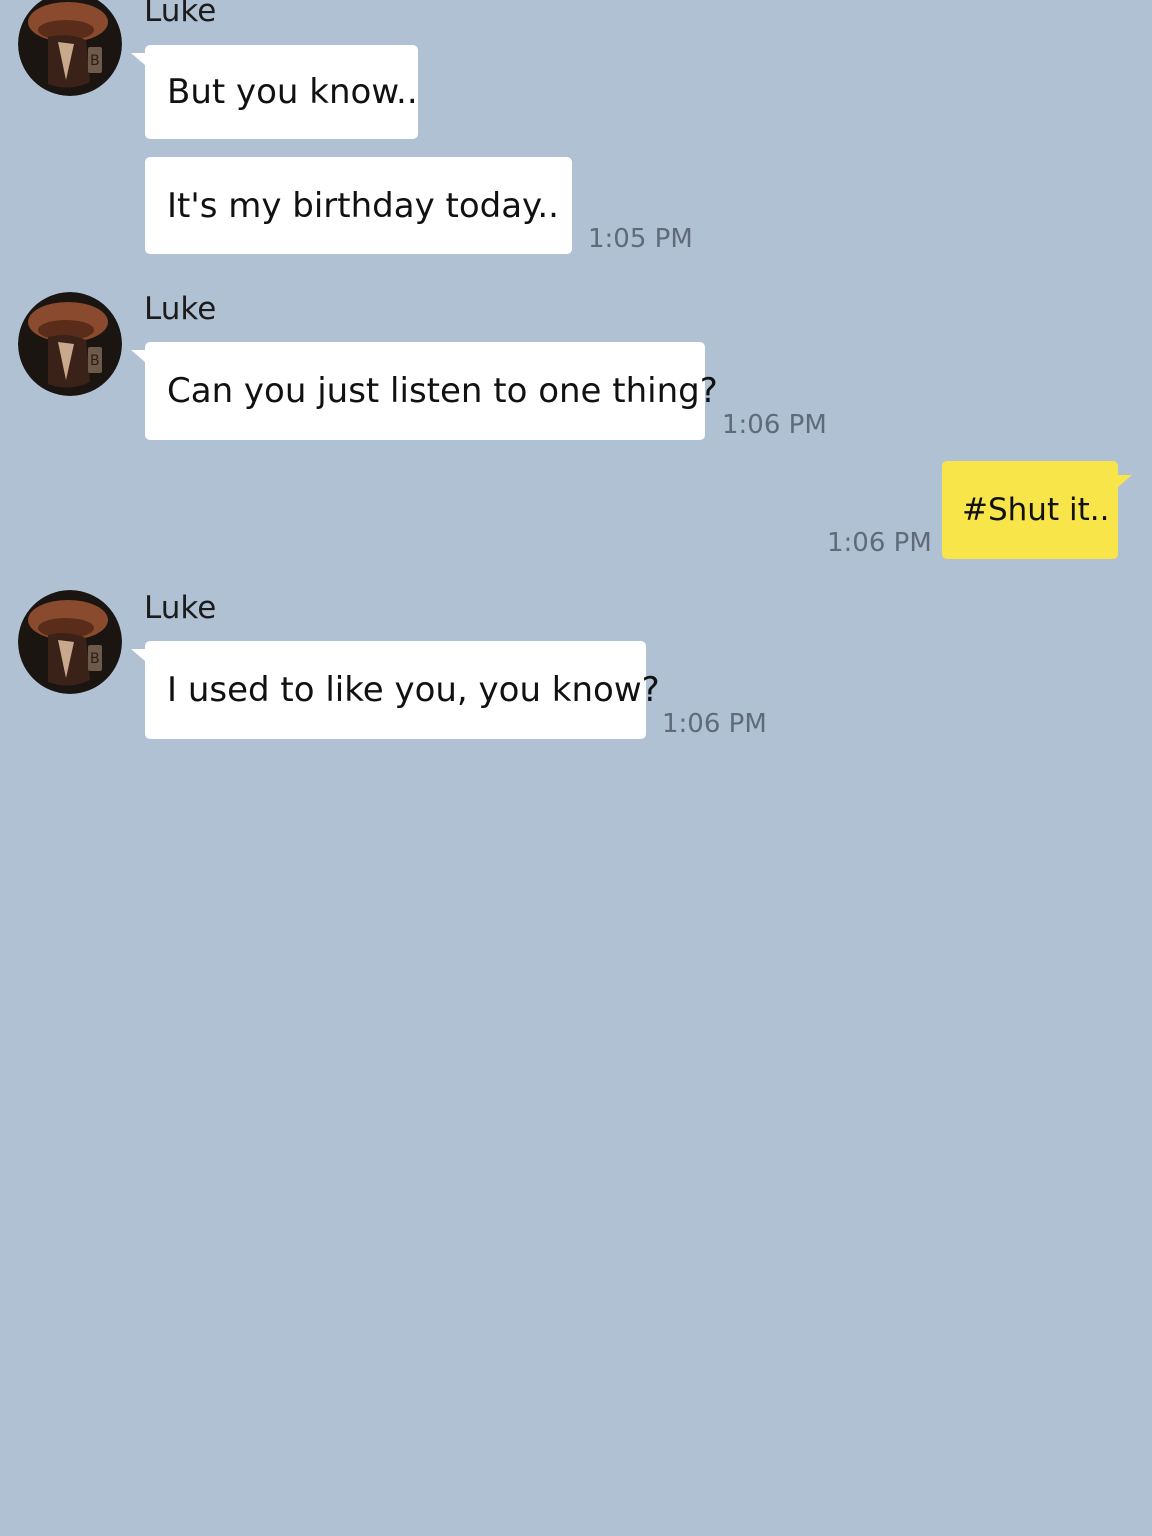 This screenshot has height=1536, width=1152. Describe the element at coordinates (292, 92) in the screenshot. I see `message-text: But you know..` at that location.